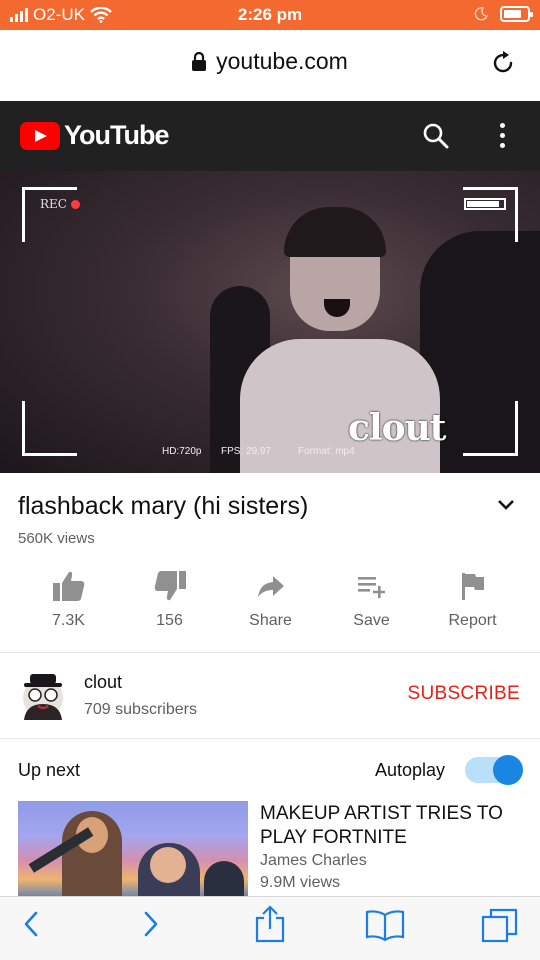 This screenshot has width=540, height=960. What do you see at coordinates (163, 506) in the screenshot?
I see `video-title: flashback mary (hi sisters)` at bounding box center [163, 506].